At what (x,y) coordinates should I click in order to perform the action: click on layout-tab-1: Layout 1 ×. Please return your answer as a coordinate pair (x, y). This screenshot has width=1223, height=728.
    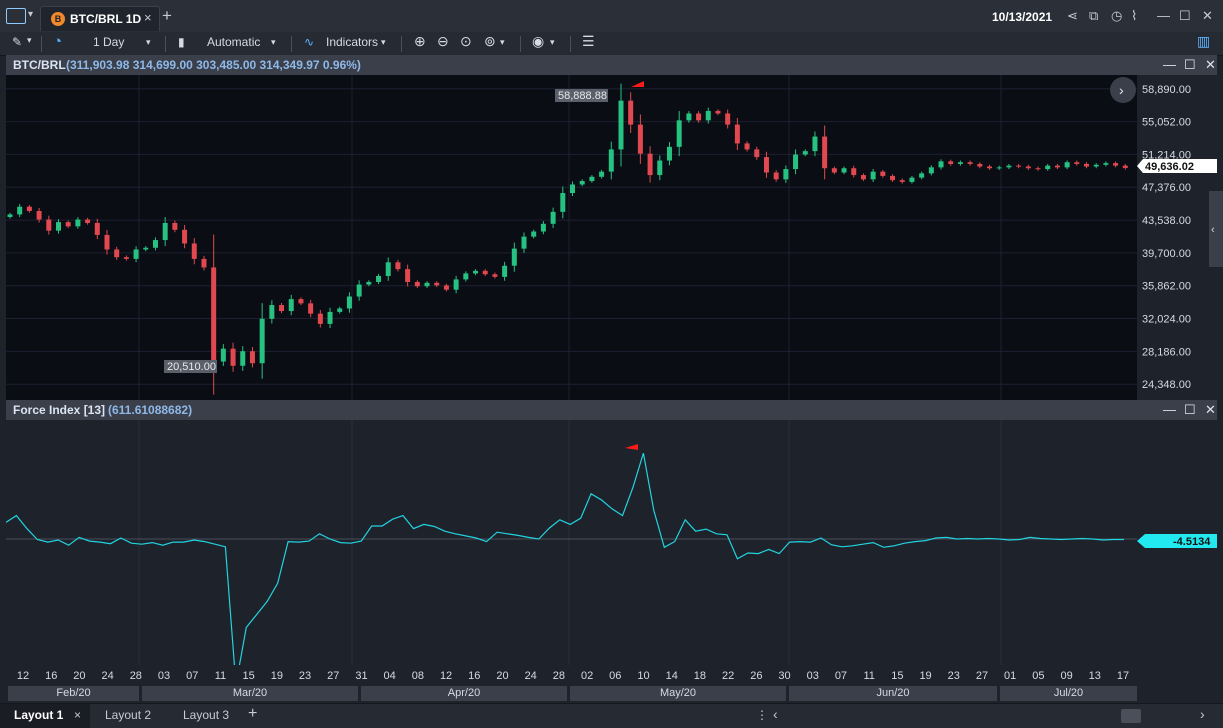
    Looking at the image, I should click on (45, 716).